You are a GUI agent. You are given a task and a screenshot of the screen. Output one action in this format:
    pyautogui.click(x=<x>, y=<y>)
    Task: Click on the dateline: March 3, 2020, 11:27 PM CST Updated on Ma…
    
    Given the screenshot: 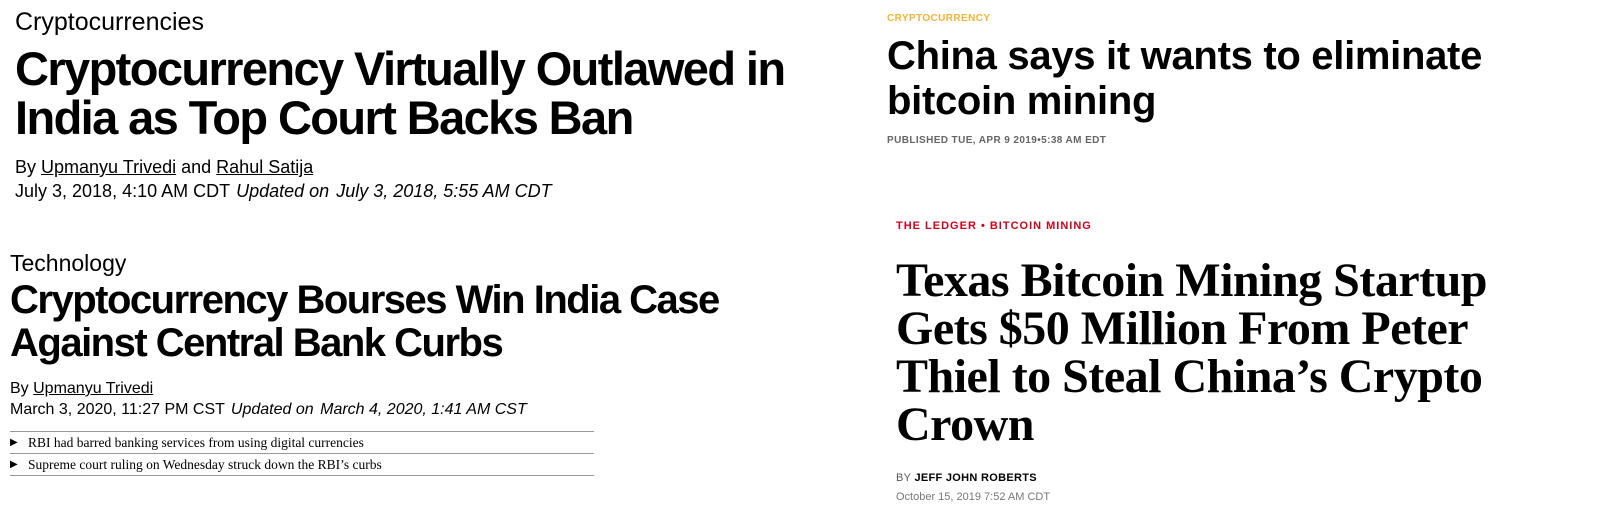 What is the action you would take?
    pyautogui.click(x=310, y=410)
    